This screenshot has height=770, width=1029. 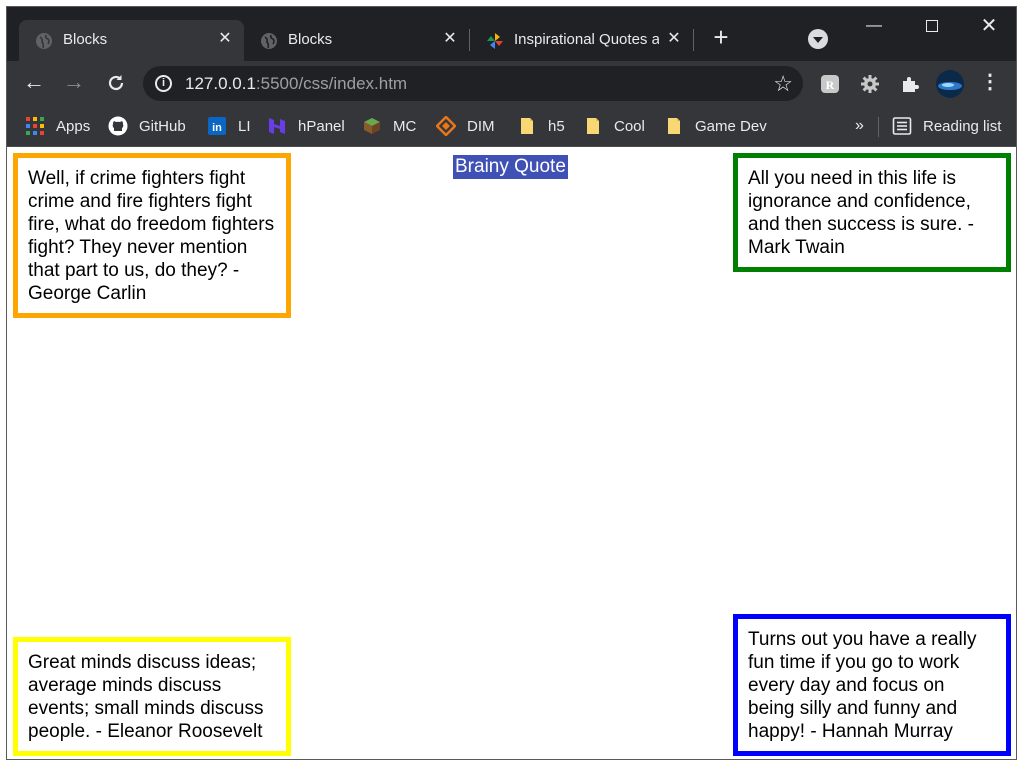 What do you see at coordinates (131, 40) in the screenshot?
I see `tab-blocks-active: Blocks ✕` at bounding box center [131, 40].